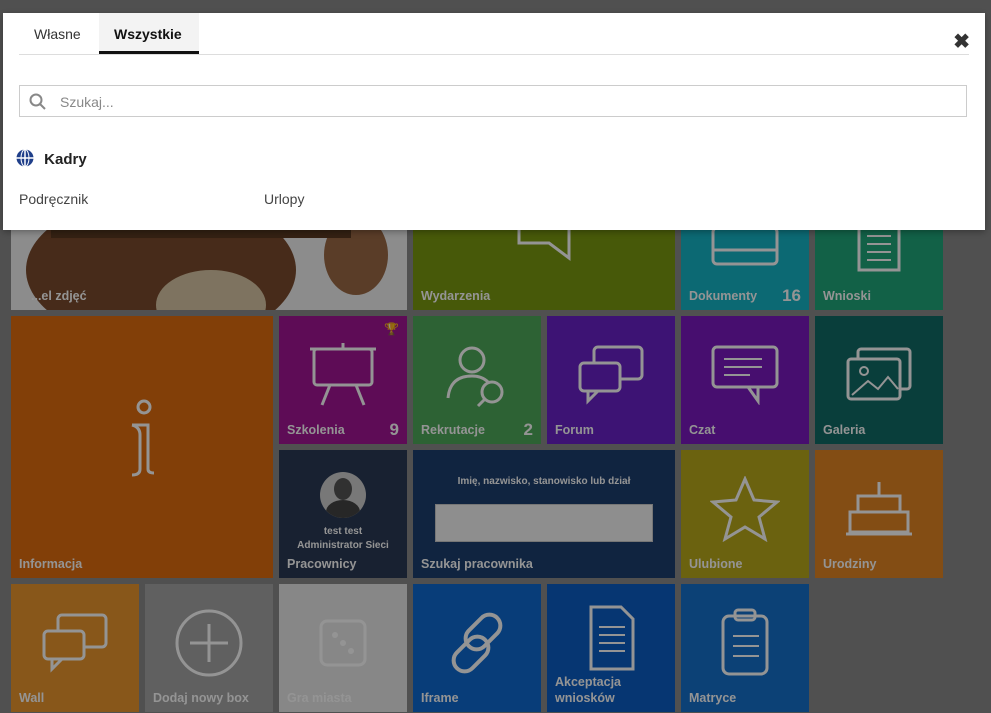 This screenshot has width=991, height=713. What do you see at coordinates (494, 34) in the screenshot?
I see `tab-bar: Własne Wszystkie` at bounding box center [494, 34].